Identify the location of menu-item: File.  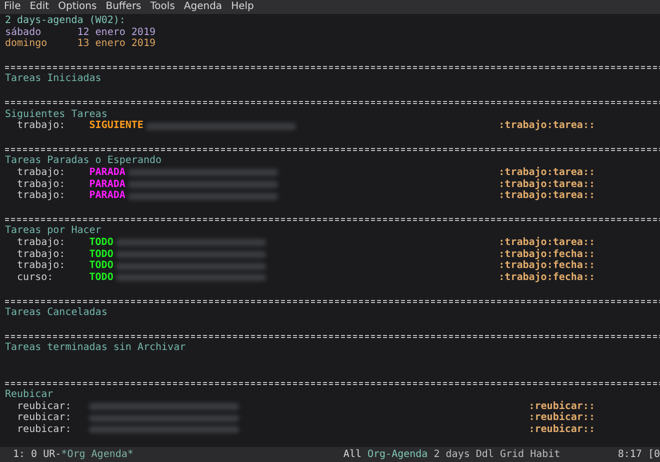
(12, 7).